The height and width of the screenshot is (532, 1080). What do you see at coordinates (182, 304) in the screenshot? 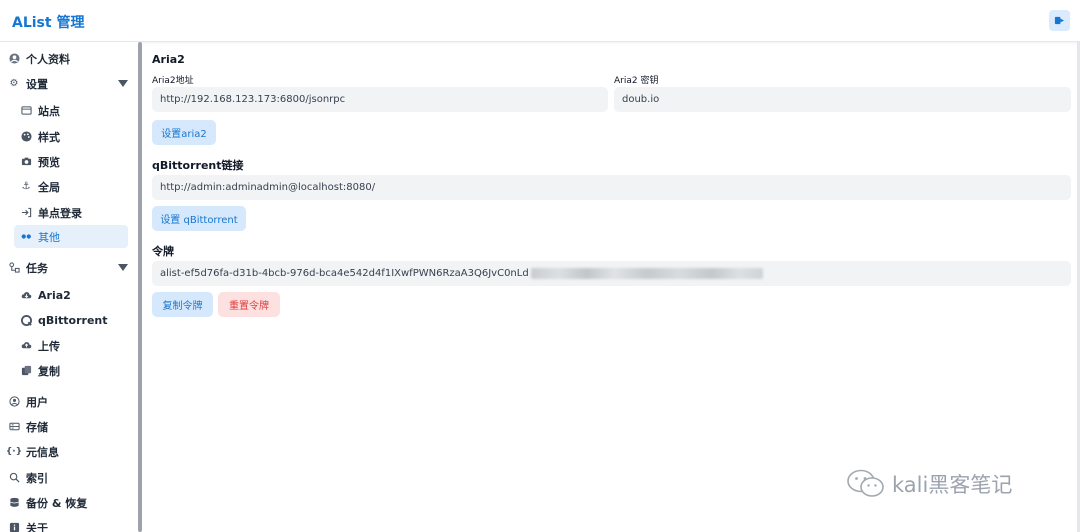
I see `copy-token-button: 复制令牌` at bounding box center [182, 304].